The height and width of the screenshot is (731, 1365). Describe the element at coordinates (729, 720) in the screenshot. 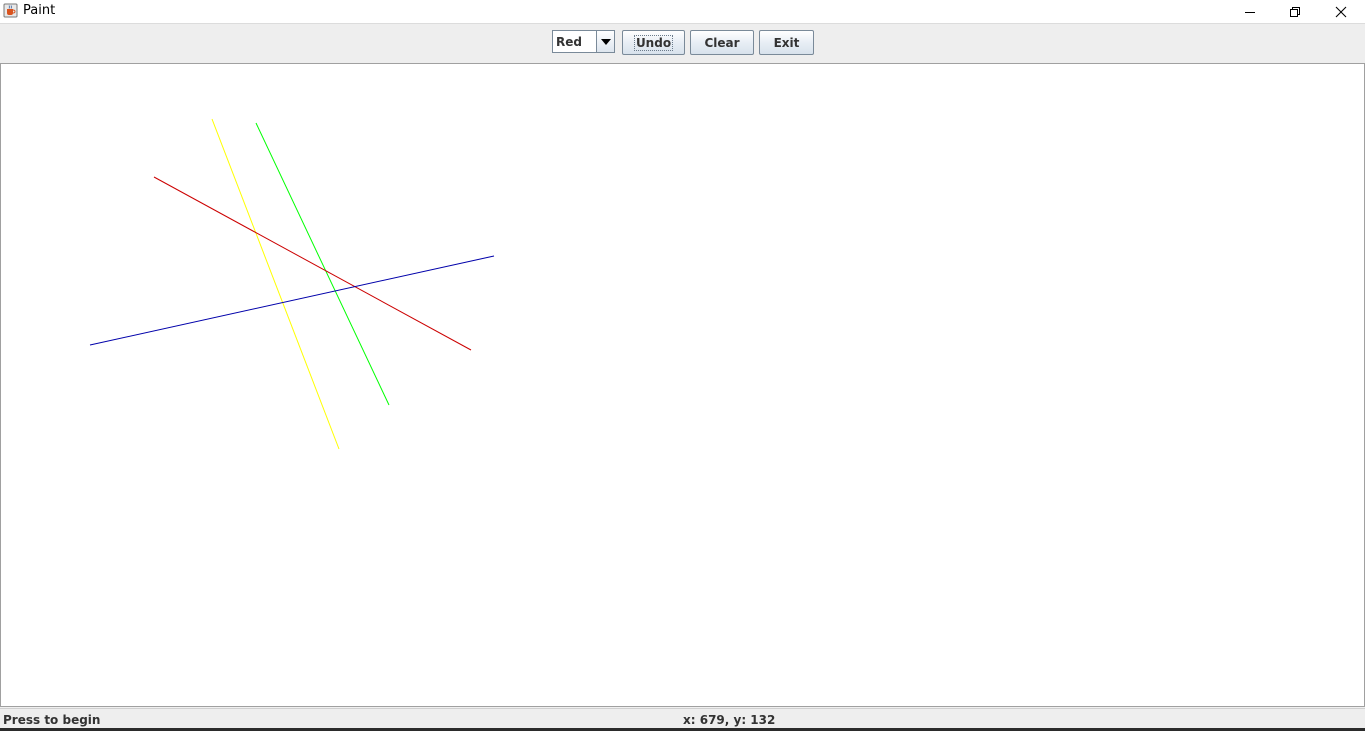

I see `cursor-coordinates: x: 679, y: 132` at that location.